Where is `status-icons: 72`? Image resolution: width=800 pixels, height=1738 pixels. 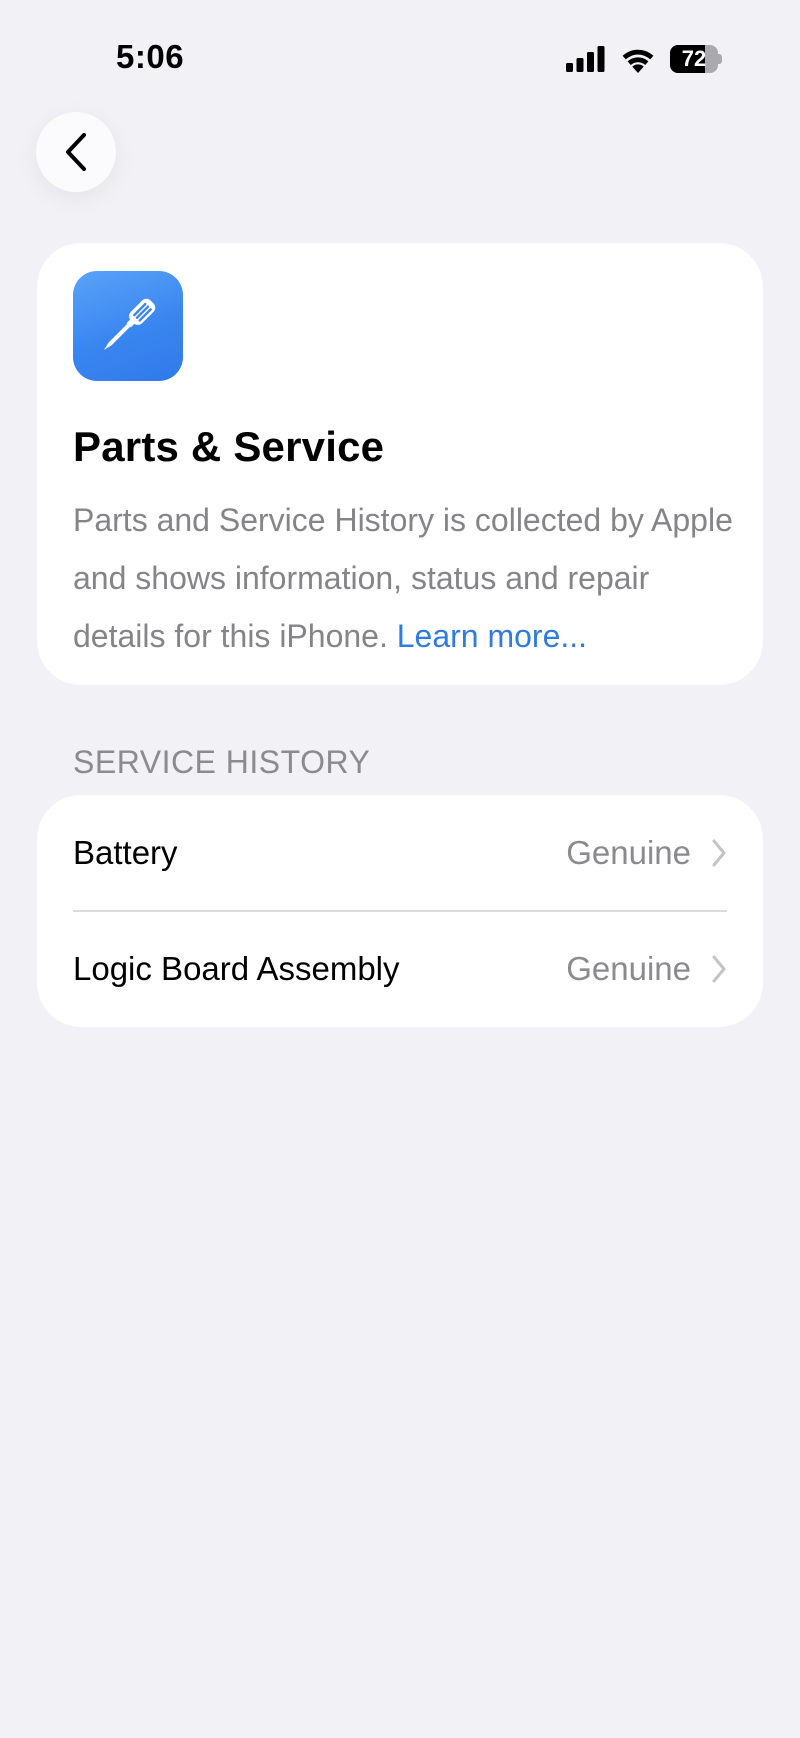
status-icons: 72 is located at coordinates (644, 59).